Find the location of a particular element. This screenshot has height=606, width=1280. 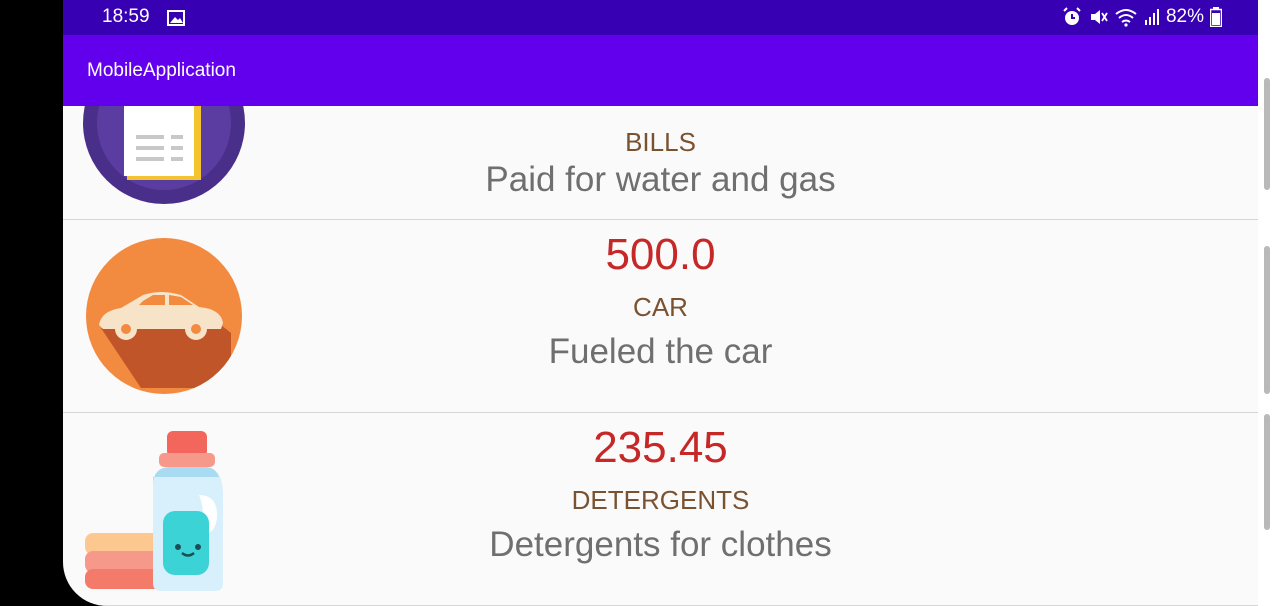

app-title: MobileApplication is located at coordinates (161, 70).